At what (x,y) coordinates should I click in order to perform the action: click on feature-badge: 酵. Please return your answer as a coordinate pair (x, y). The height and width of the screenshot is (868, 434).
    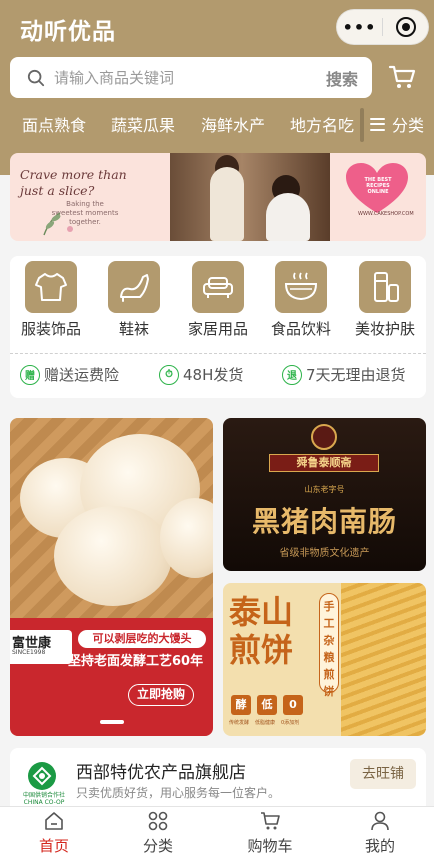
    Looking at the image, I should click on (241, 705).